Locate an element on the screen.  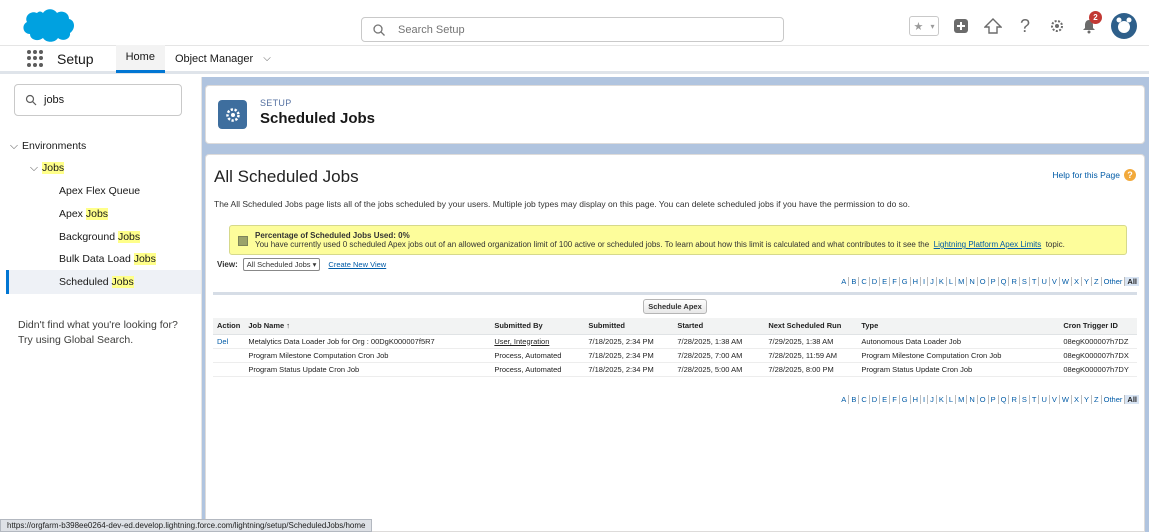
sidebar-item-apex-jobs: Apex Jobs is located at coordinates (84, 214).